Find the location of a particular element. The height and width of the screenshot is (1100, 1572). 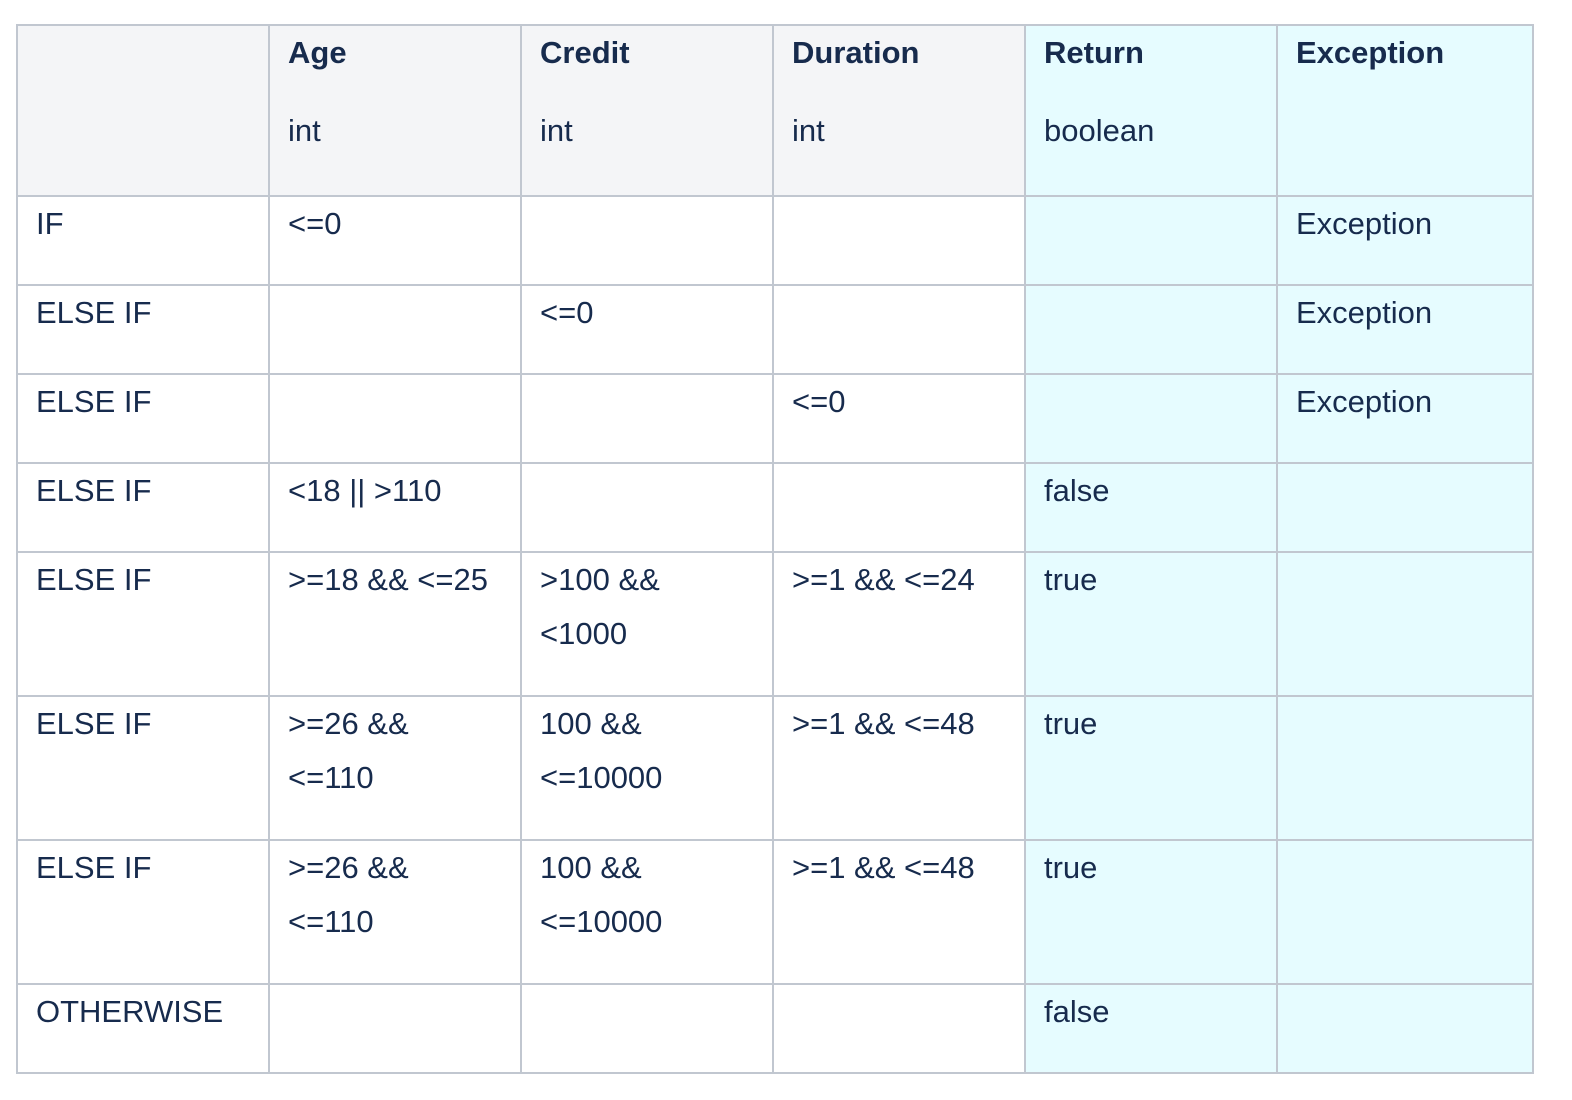

cell-credit: >100 && <1000 is located at coordinates (647, 624).